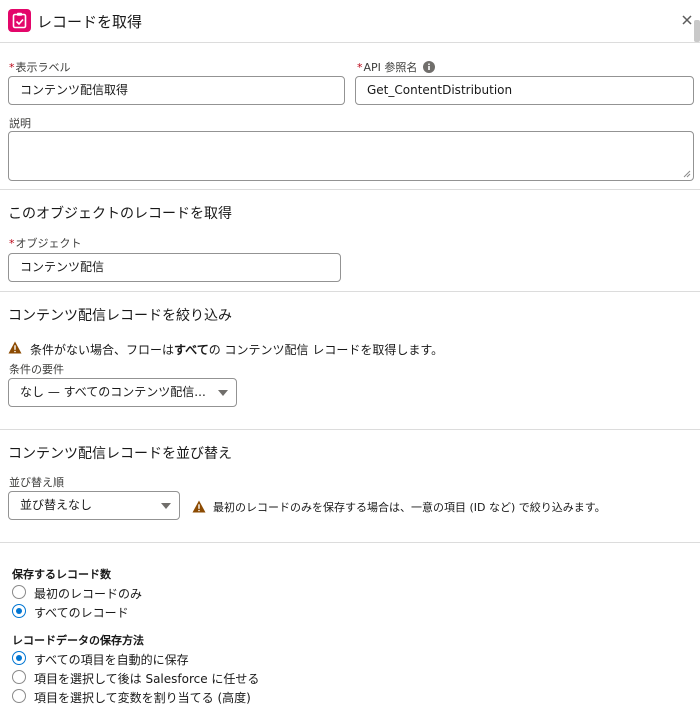 This screenshot has width=700, height=715. Describe the element at coordinates (687, 20) in the screenshot. I see `close-icon` at that location.